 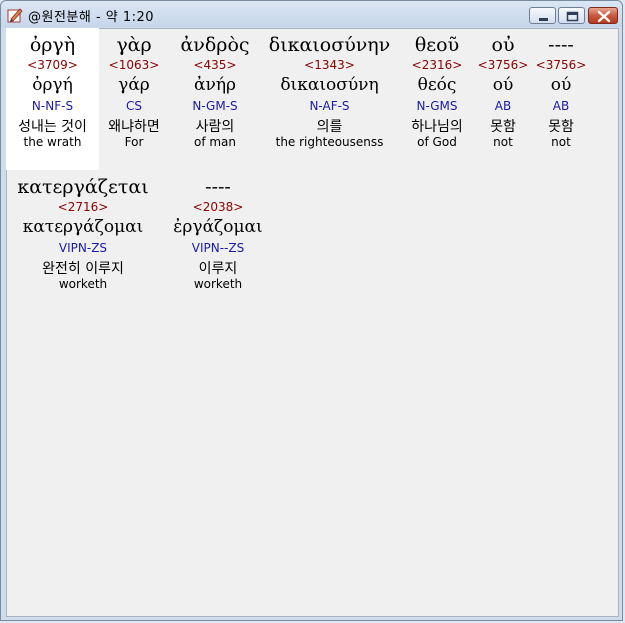 What do you see at coordinates (215, 127) in the screenshot?
I see `korean-gloss: 사람의` at bounding box center [215, 127].